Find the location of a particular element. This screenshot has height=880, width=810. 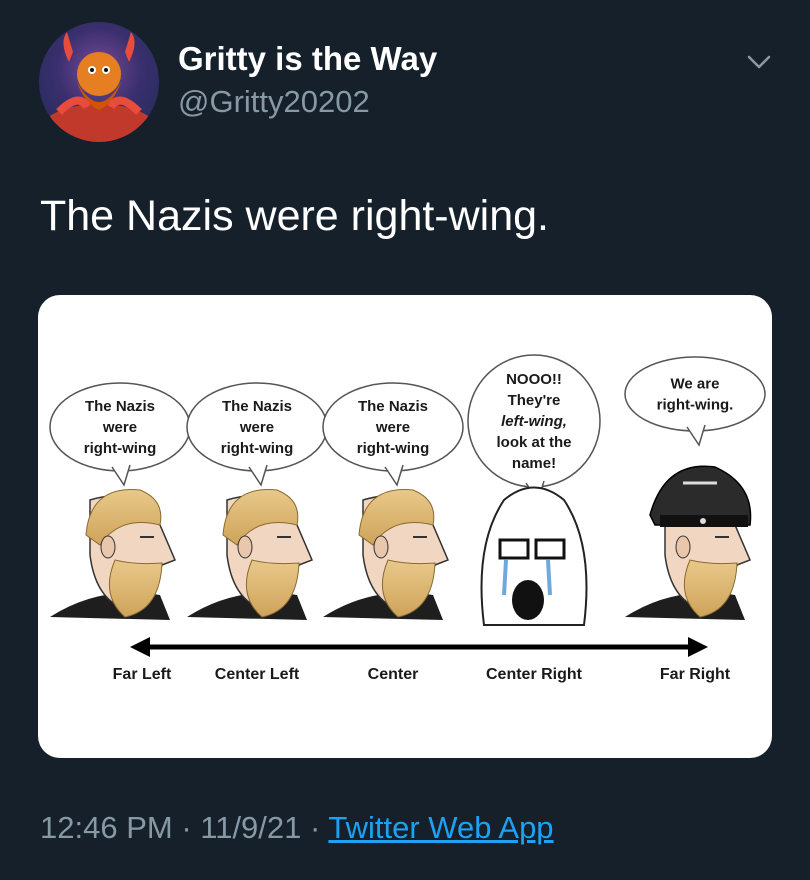

tweet-meta: 12:46 PM · 11/9/21 · Twitter Web App is located at coordinates (297, 828).